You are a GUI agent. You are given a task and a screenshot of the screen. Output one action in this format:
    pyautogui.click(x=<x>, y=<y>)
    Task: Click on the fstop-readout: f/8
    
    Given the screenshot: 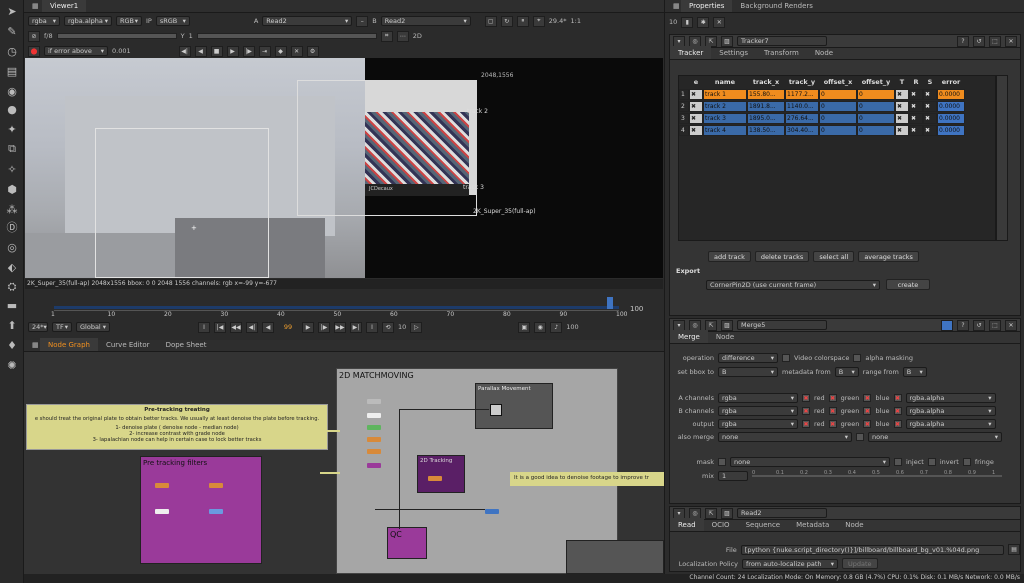 What is the action you would take?
    pyautogui.click(x=48, y=36)
    